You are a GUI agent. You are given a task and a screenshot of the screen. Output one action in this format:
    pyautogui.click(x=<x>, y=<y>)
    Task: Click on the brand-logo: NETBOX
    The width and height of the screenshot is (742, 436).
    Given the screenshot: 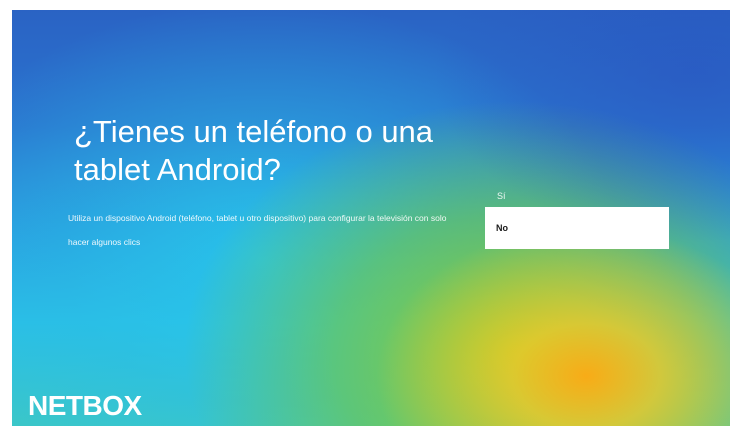 What is the action you would take?
    pyautogui.click(x=85, y=405)
    